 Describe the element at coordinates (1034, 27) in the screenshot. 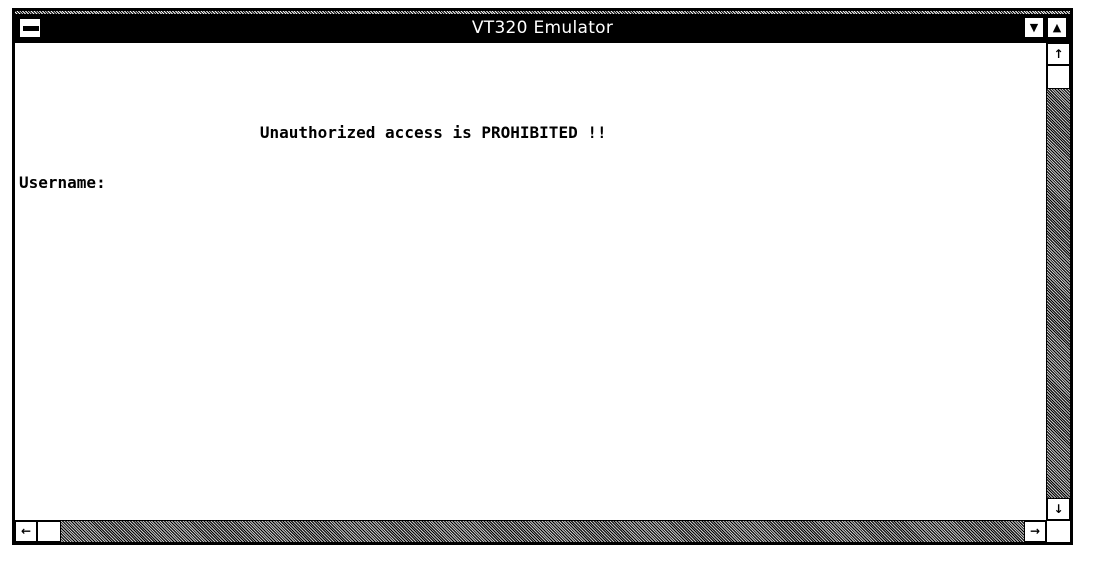

I see `minimize-button: ▼` at that location.